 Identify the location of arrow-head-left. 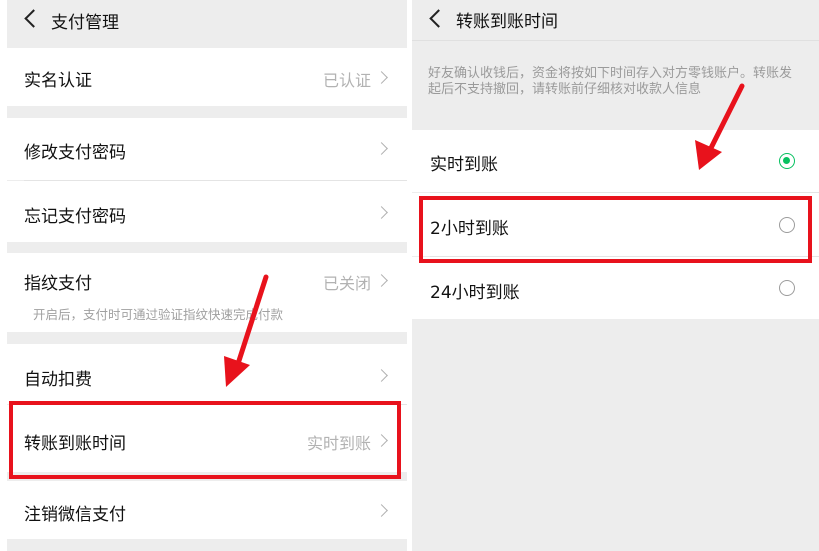
(237, 371).